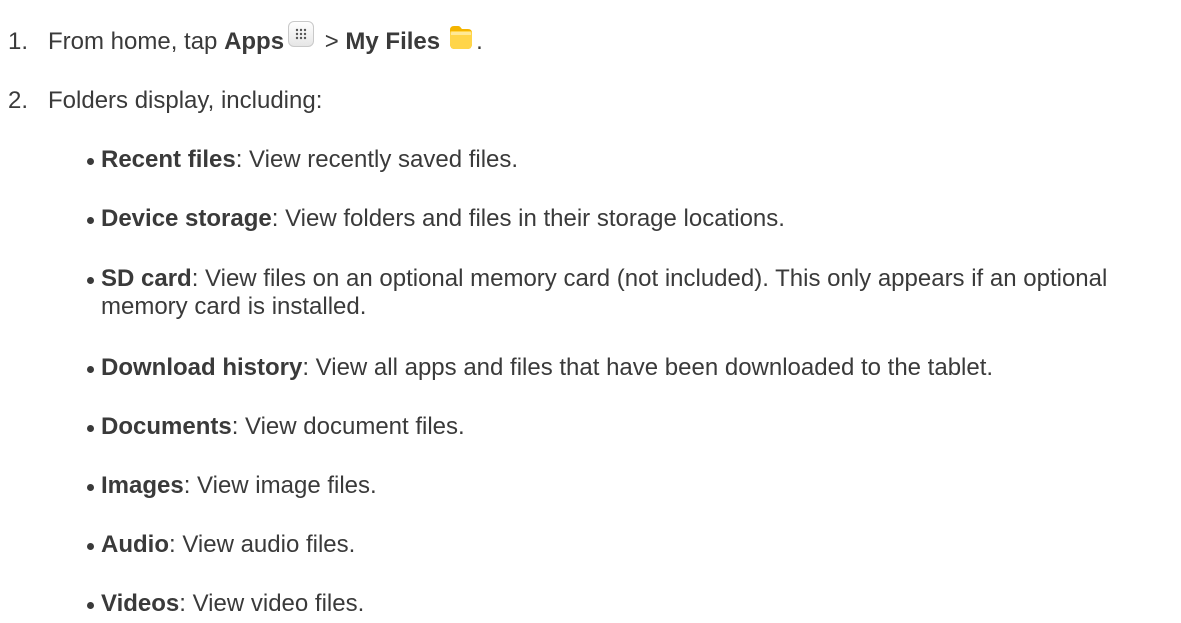  I want to click on step-end: ., so click(479, 41).